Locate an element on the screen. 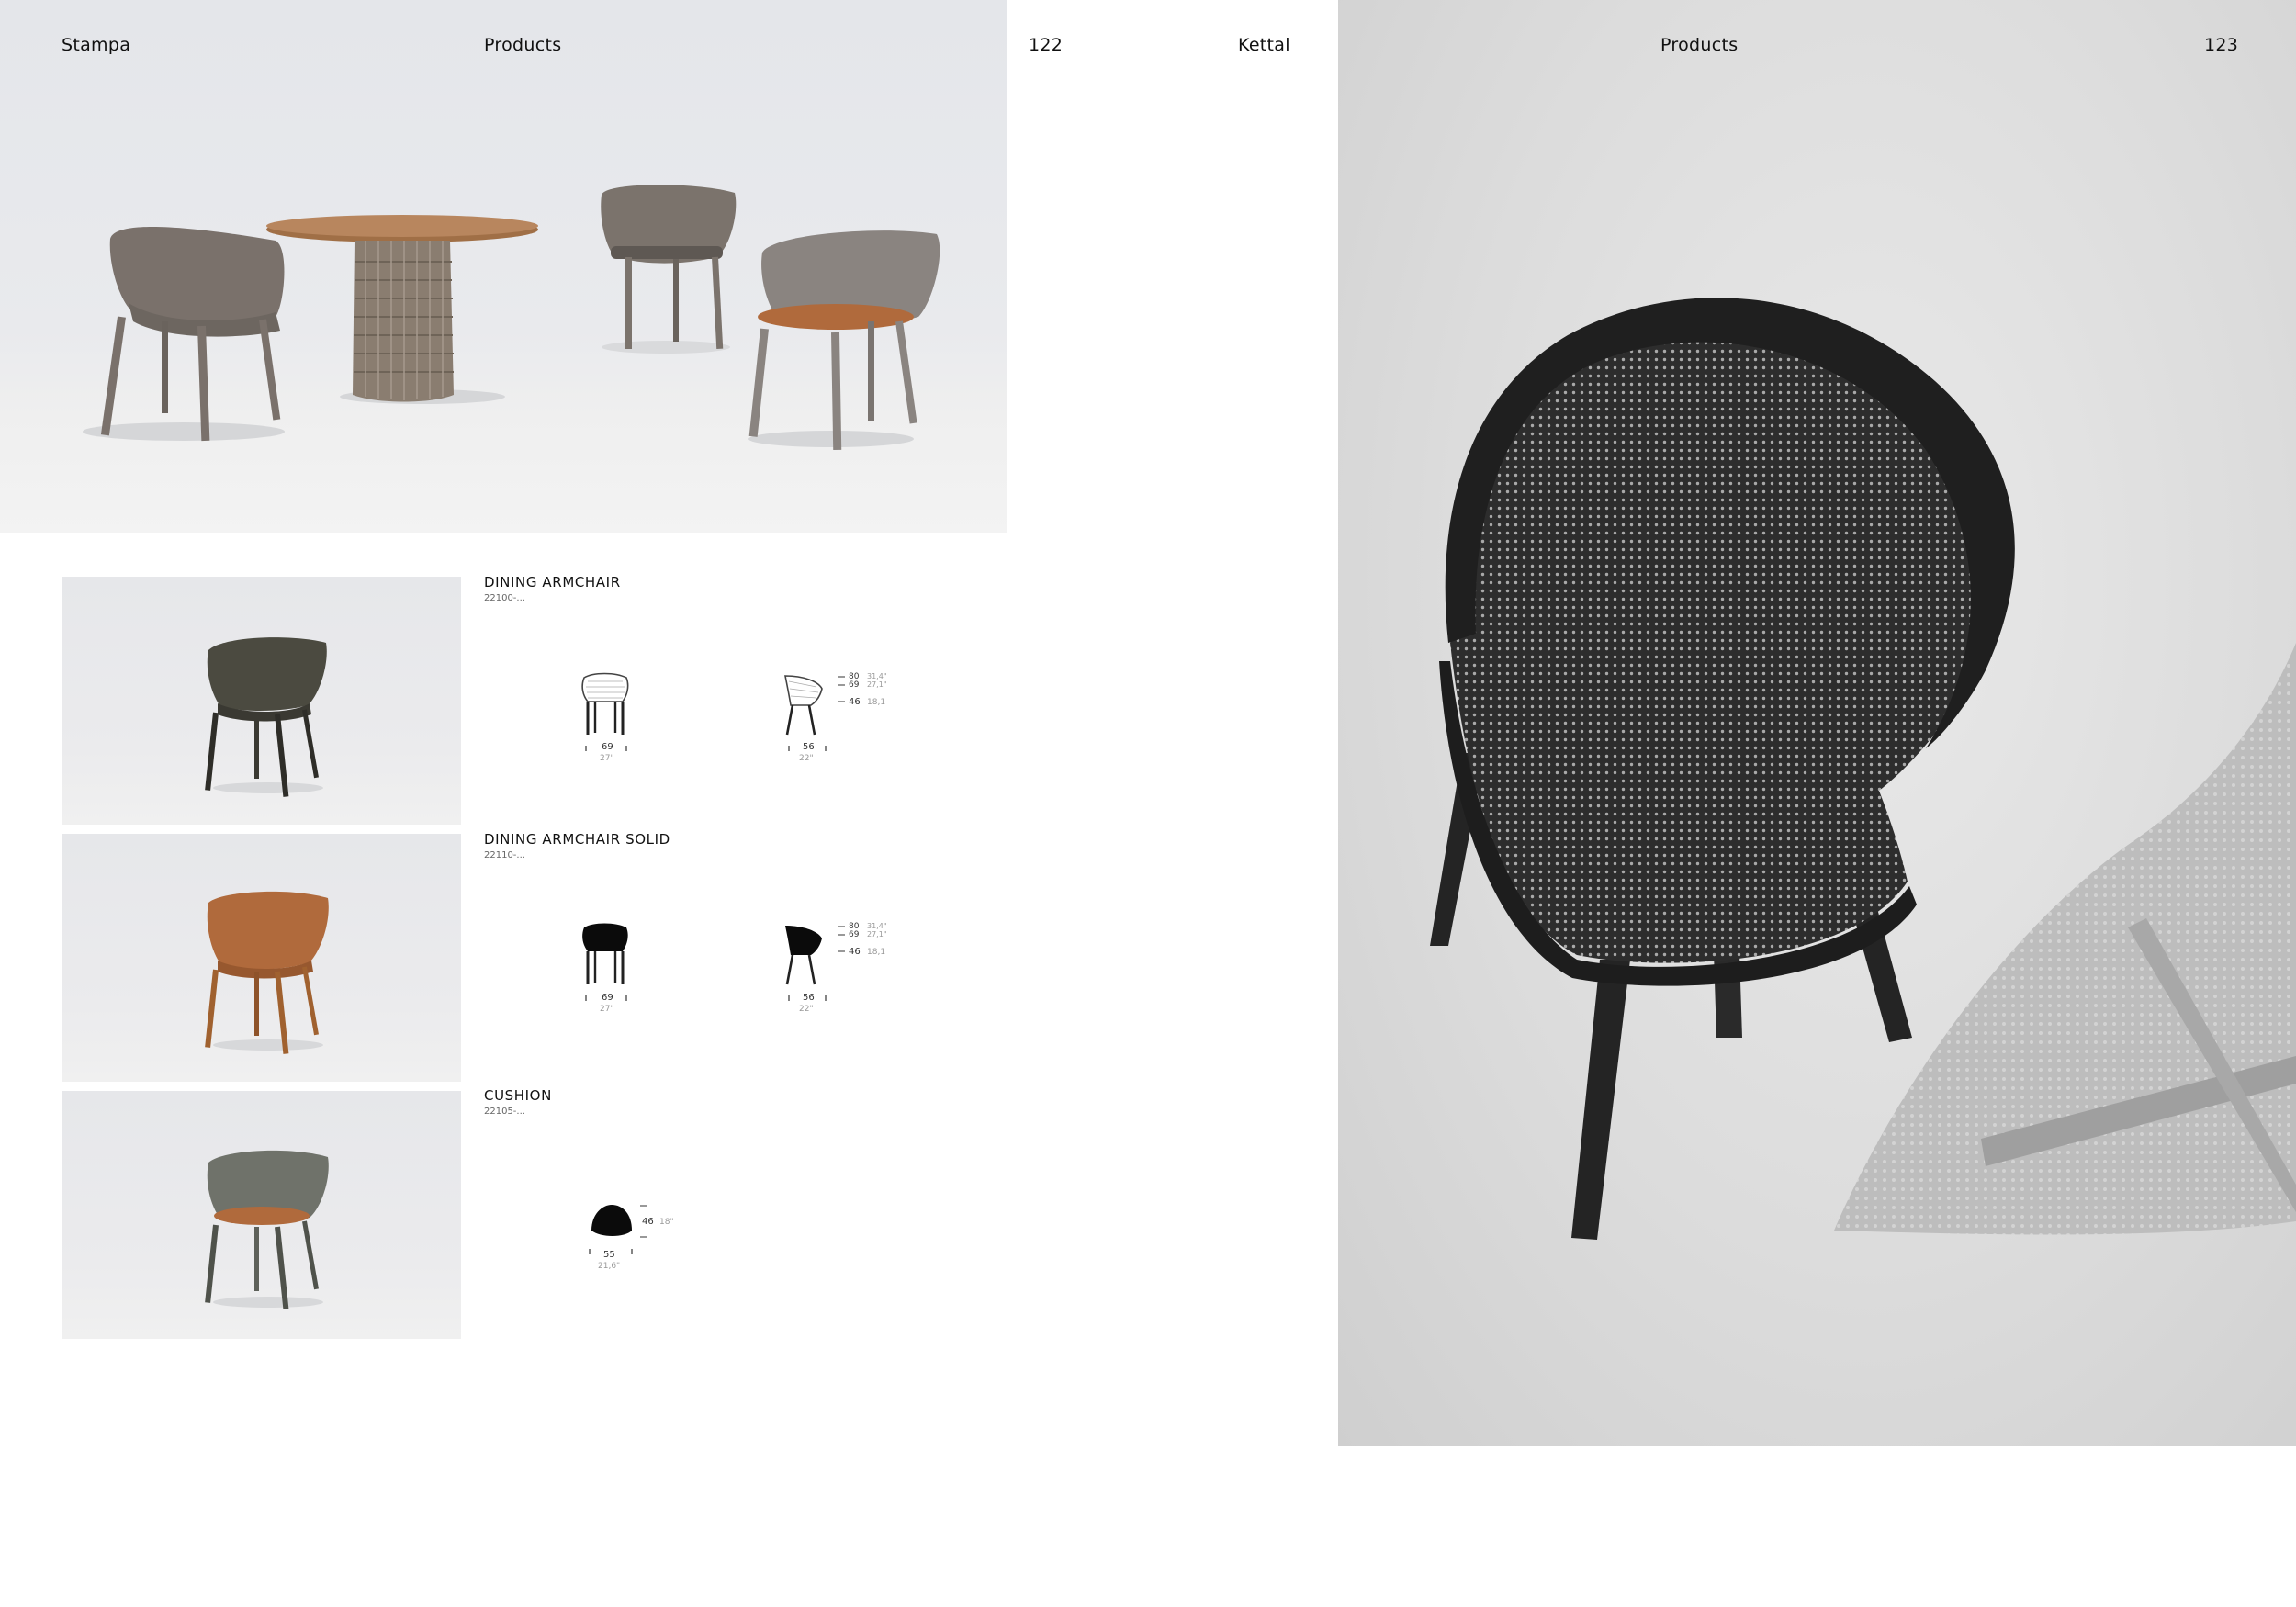  seat-cm-dining-armchair-solid: 46 is located at coordinates (855, 952).